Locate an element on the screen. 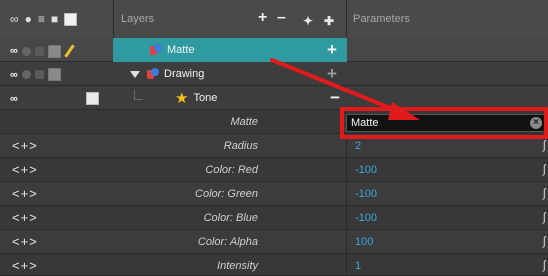 This screenshot has width=548, height=276. layers-column-label: Layers is located at coordinates (138, 19).